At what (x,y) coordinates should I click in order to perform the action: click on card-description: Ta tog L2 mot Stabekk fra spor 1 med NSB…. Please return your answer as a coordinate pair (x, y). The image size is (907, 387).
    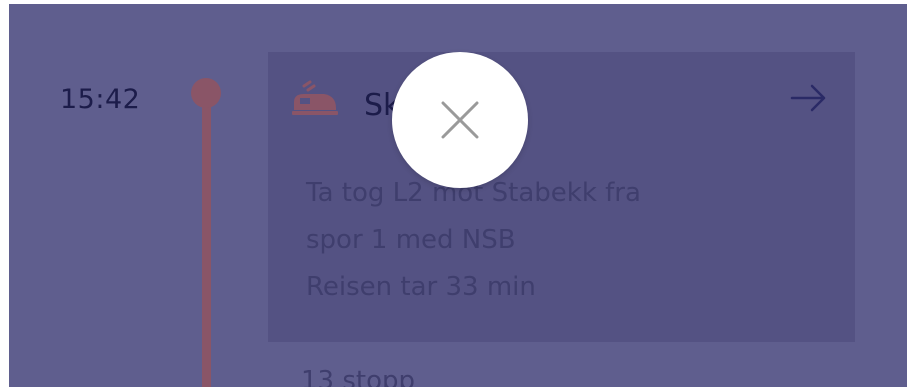
    Looking at the image, I should click on (473, 240).